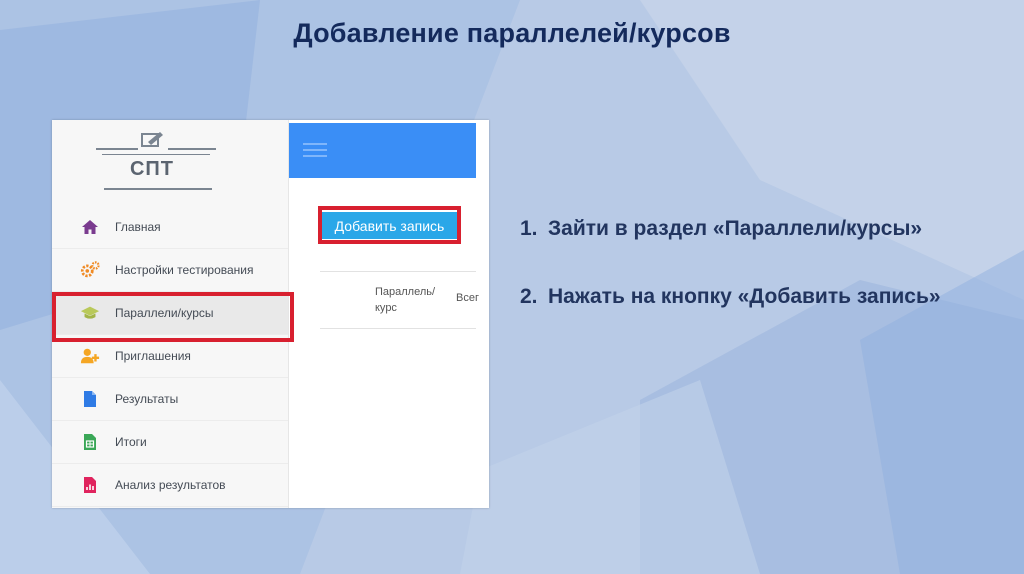  I want to click on step-text: Нажать на кнопку «Добавить запись», so click(744, 296).